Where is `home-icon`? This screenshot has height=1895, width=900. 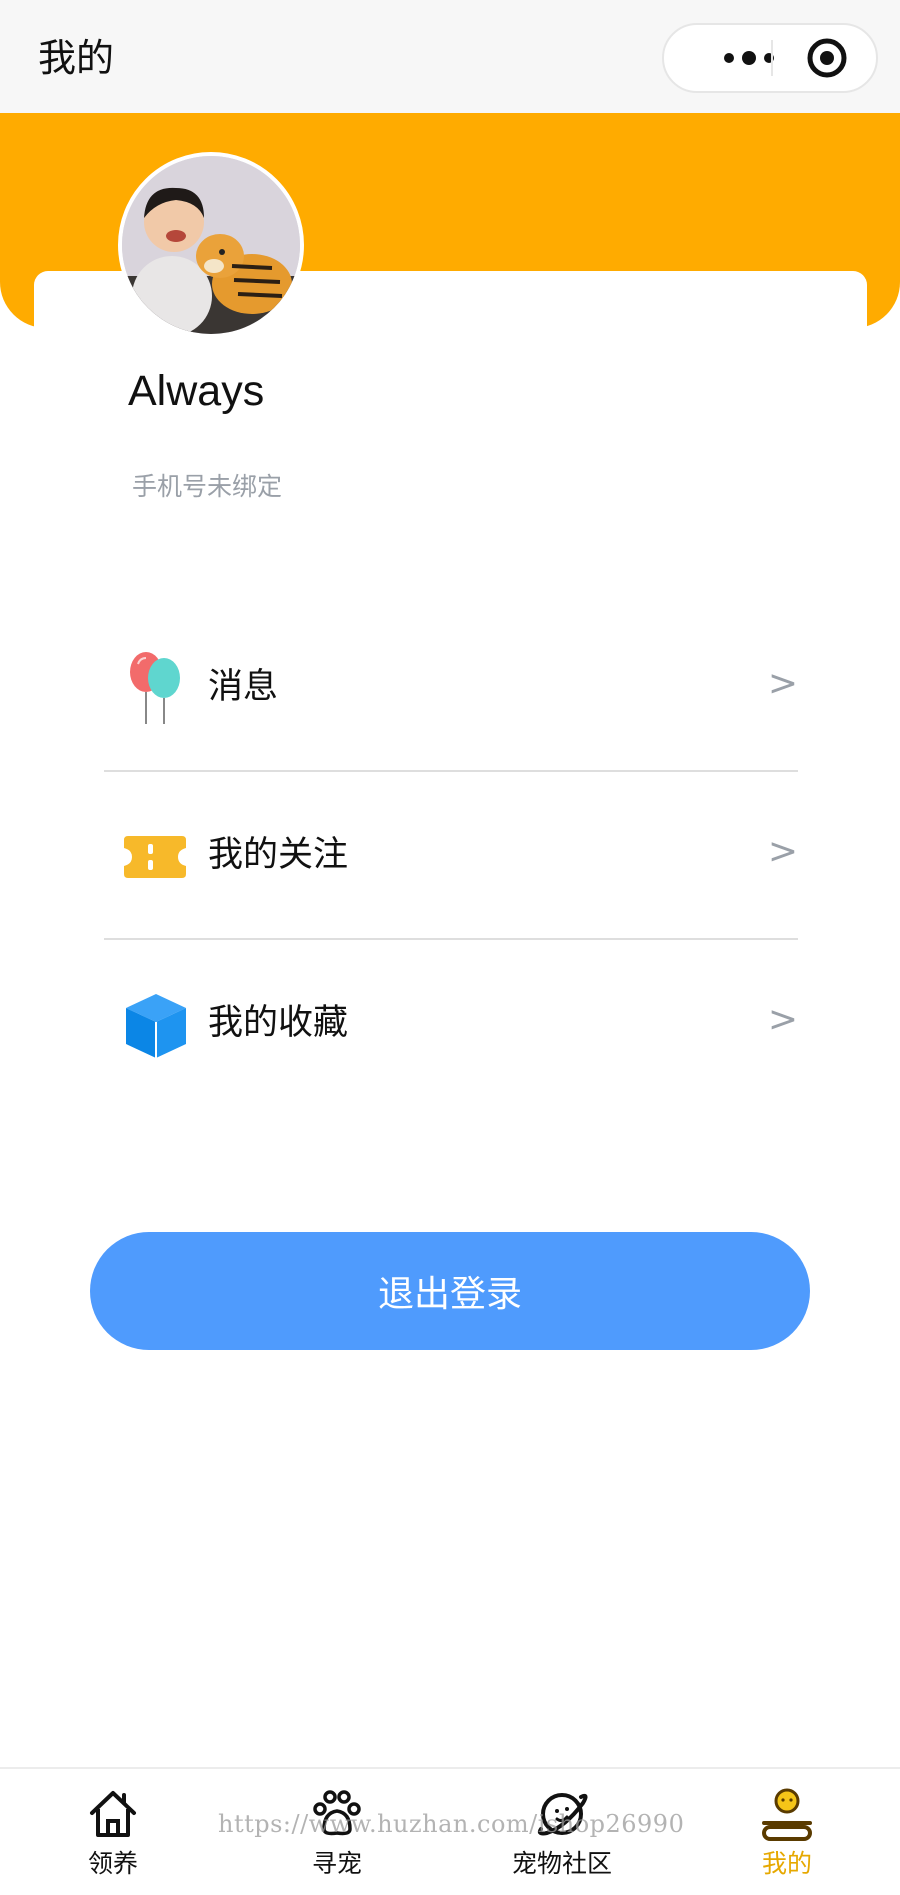
home-icon is located at coordinates (113, 1814).